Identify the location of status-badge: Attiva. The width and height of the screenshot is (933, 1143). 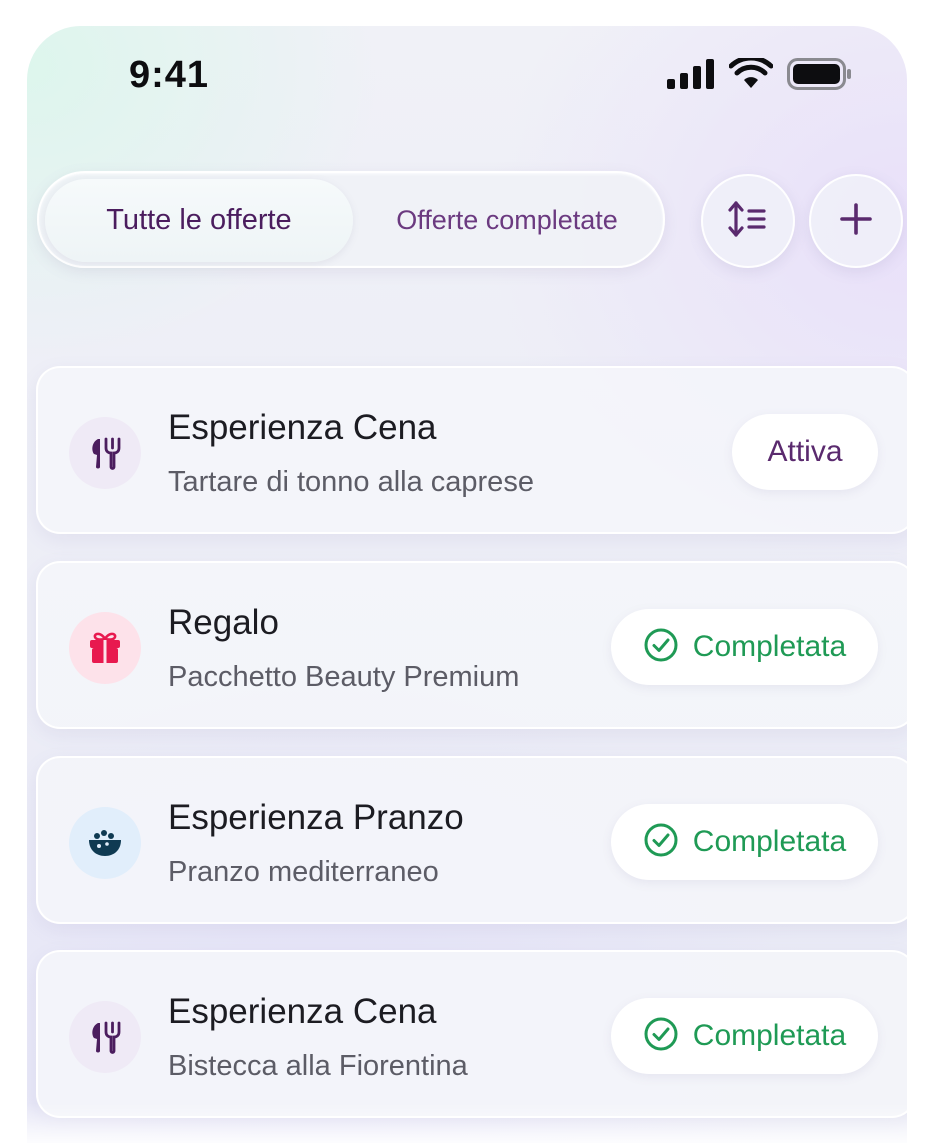
(805, 452).